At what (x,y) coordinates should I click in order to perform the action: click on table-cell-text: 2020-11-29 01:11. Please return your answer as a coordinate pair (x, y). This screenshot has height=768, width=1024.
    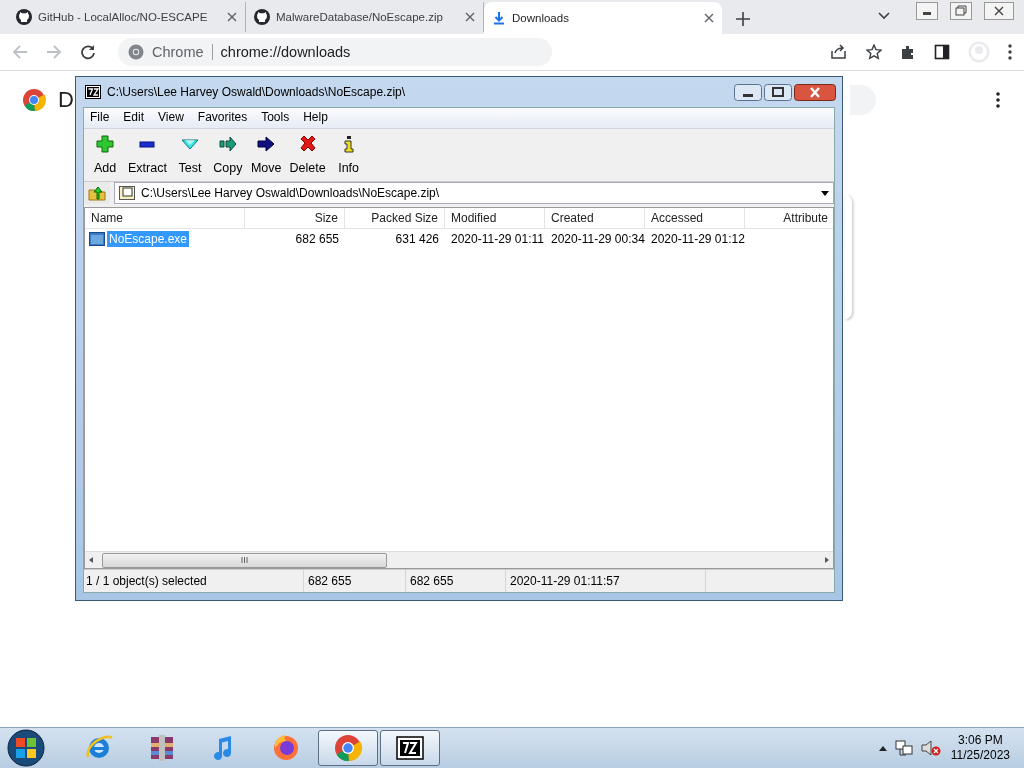
    Looking at the image, I should click on (497, 239).